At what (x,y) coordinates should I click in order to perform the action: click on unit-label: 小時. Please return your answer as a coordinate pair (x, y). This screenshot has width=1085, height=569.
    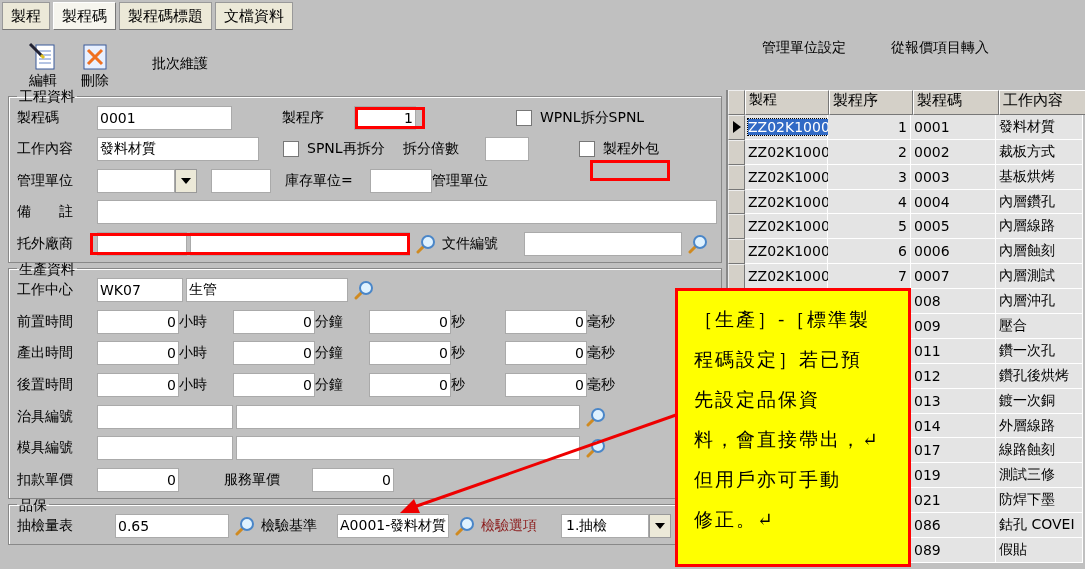
    Looking at the image, I should click on (193, 353).